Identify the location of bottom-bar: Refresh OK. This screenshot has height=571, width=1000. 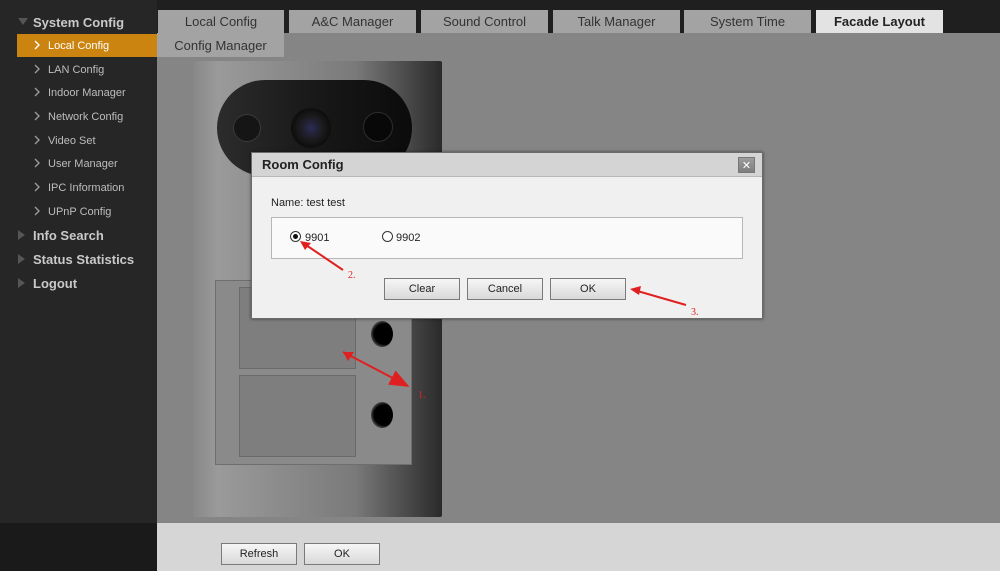
(578, 547).